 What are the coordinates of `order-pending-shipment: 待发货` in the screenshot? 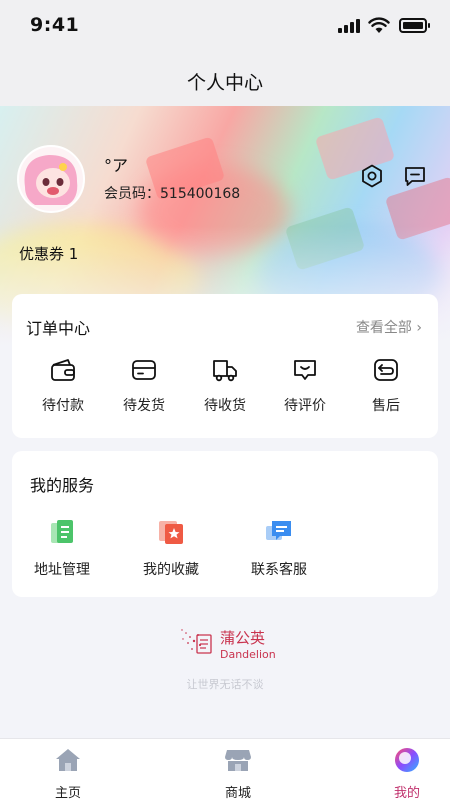 It's located at (144, 386).